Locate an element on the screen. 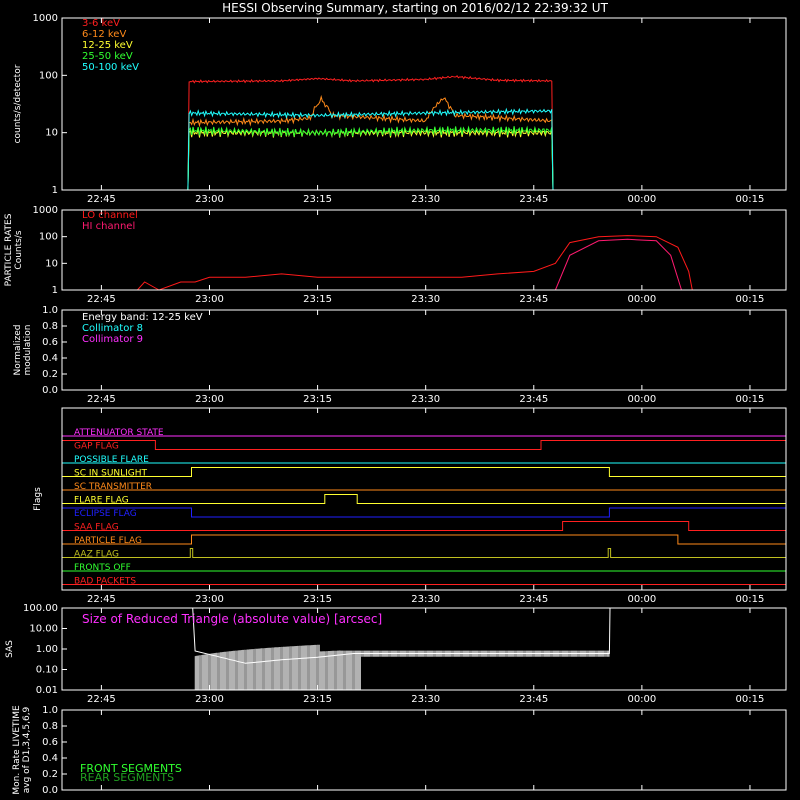 Image resolution: width=800 pixels, height=800 pixels. flag-label: FRONTS OFF is located at coordinates (102, 568).